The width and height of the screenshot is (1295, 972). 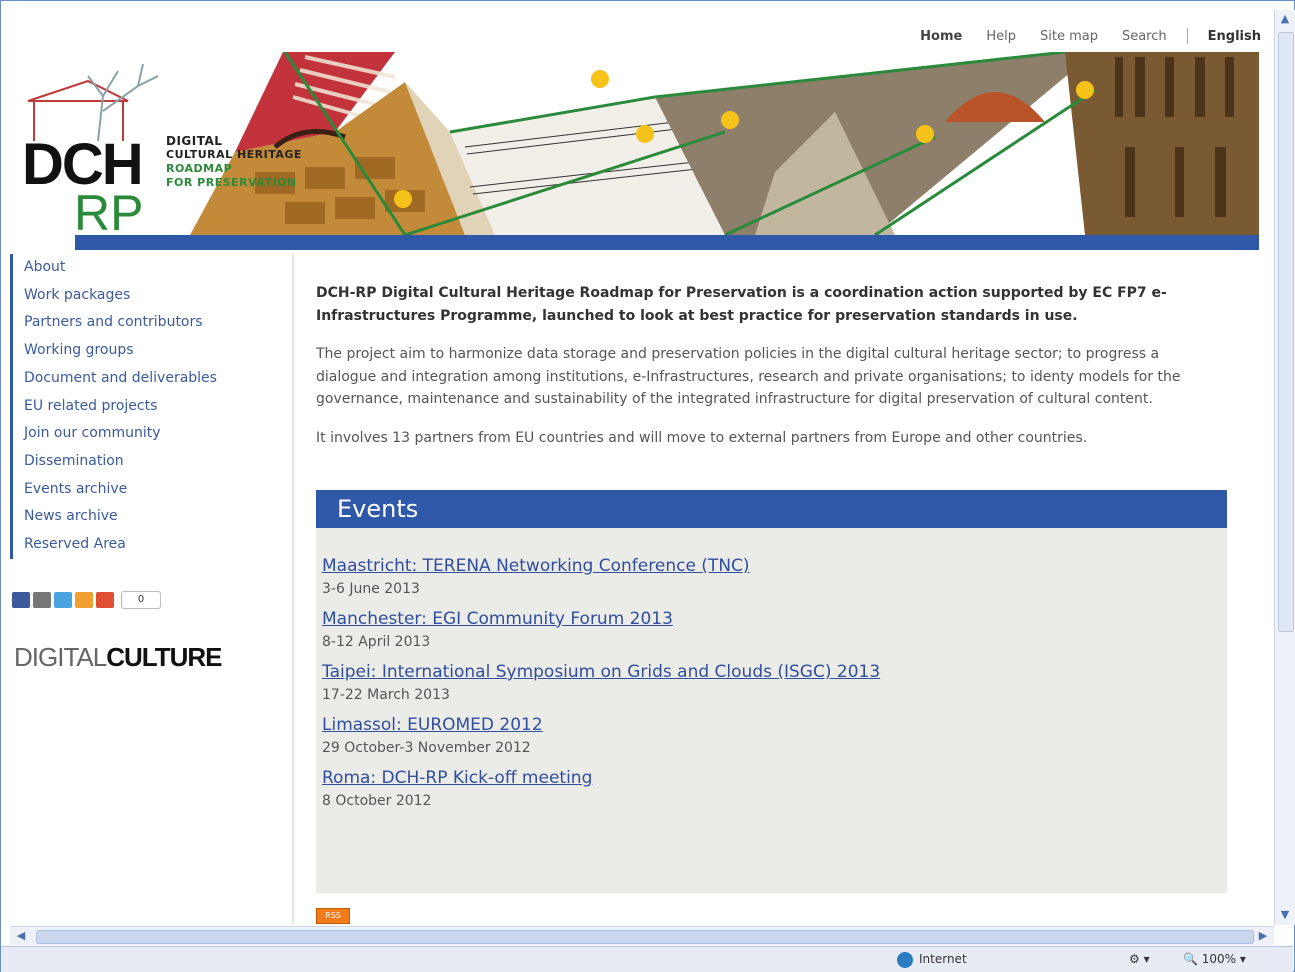 I want to click on zone-indicator: Internet, so click(x=932, y=959).